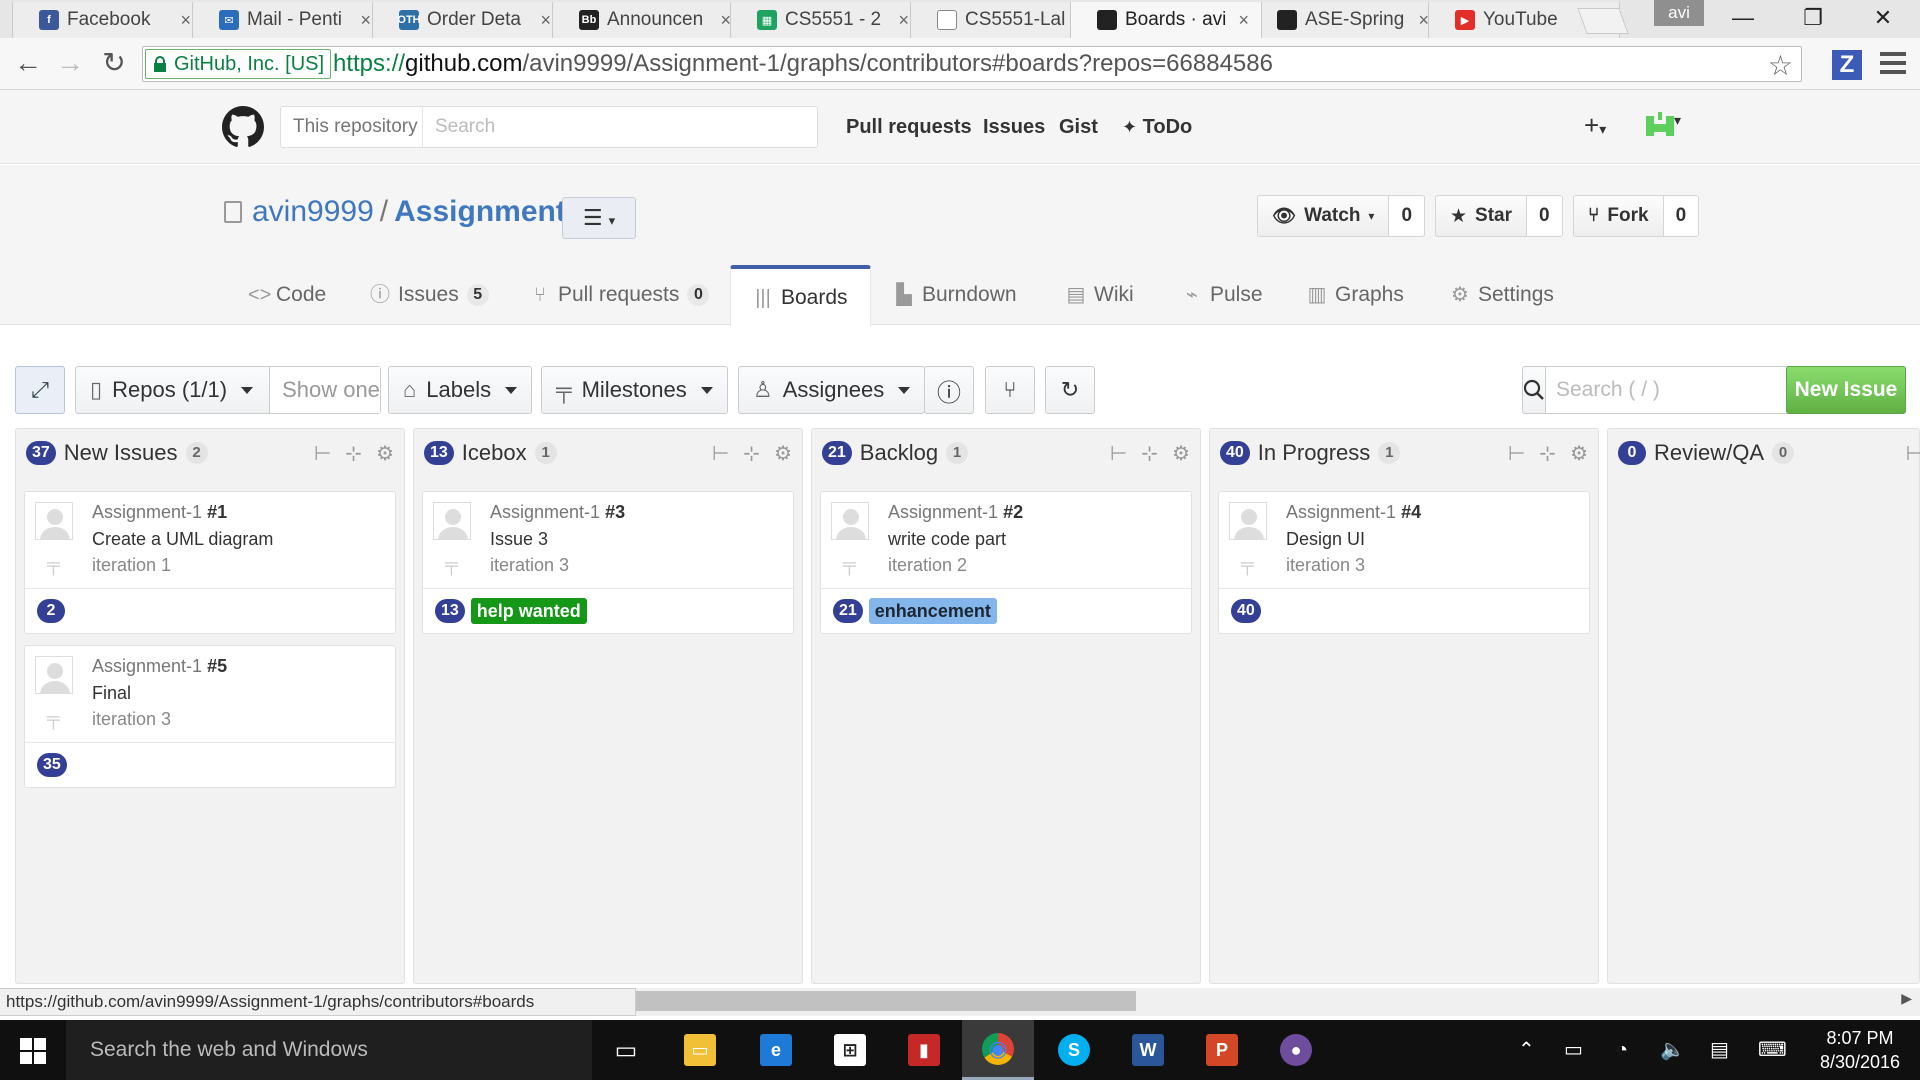  What do you see at coordinates (1860, 1050) in the screenshot?
I see `taskbar-clock: 8:07 PM 8/30/2016` at bounding box center [1860, 1050].